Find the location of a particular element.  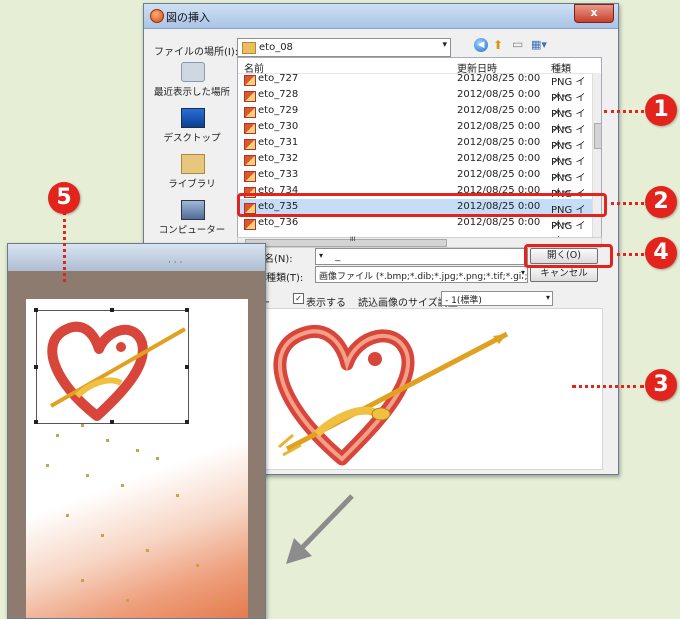

file-name: eto_728 is located at coordinates (278, 94).